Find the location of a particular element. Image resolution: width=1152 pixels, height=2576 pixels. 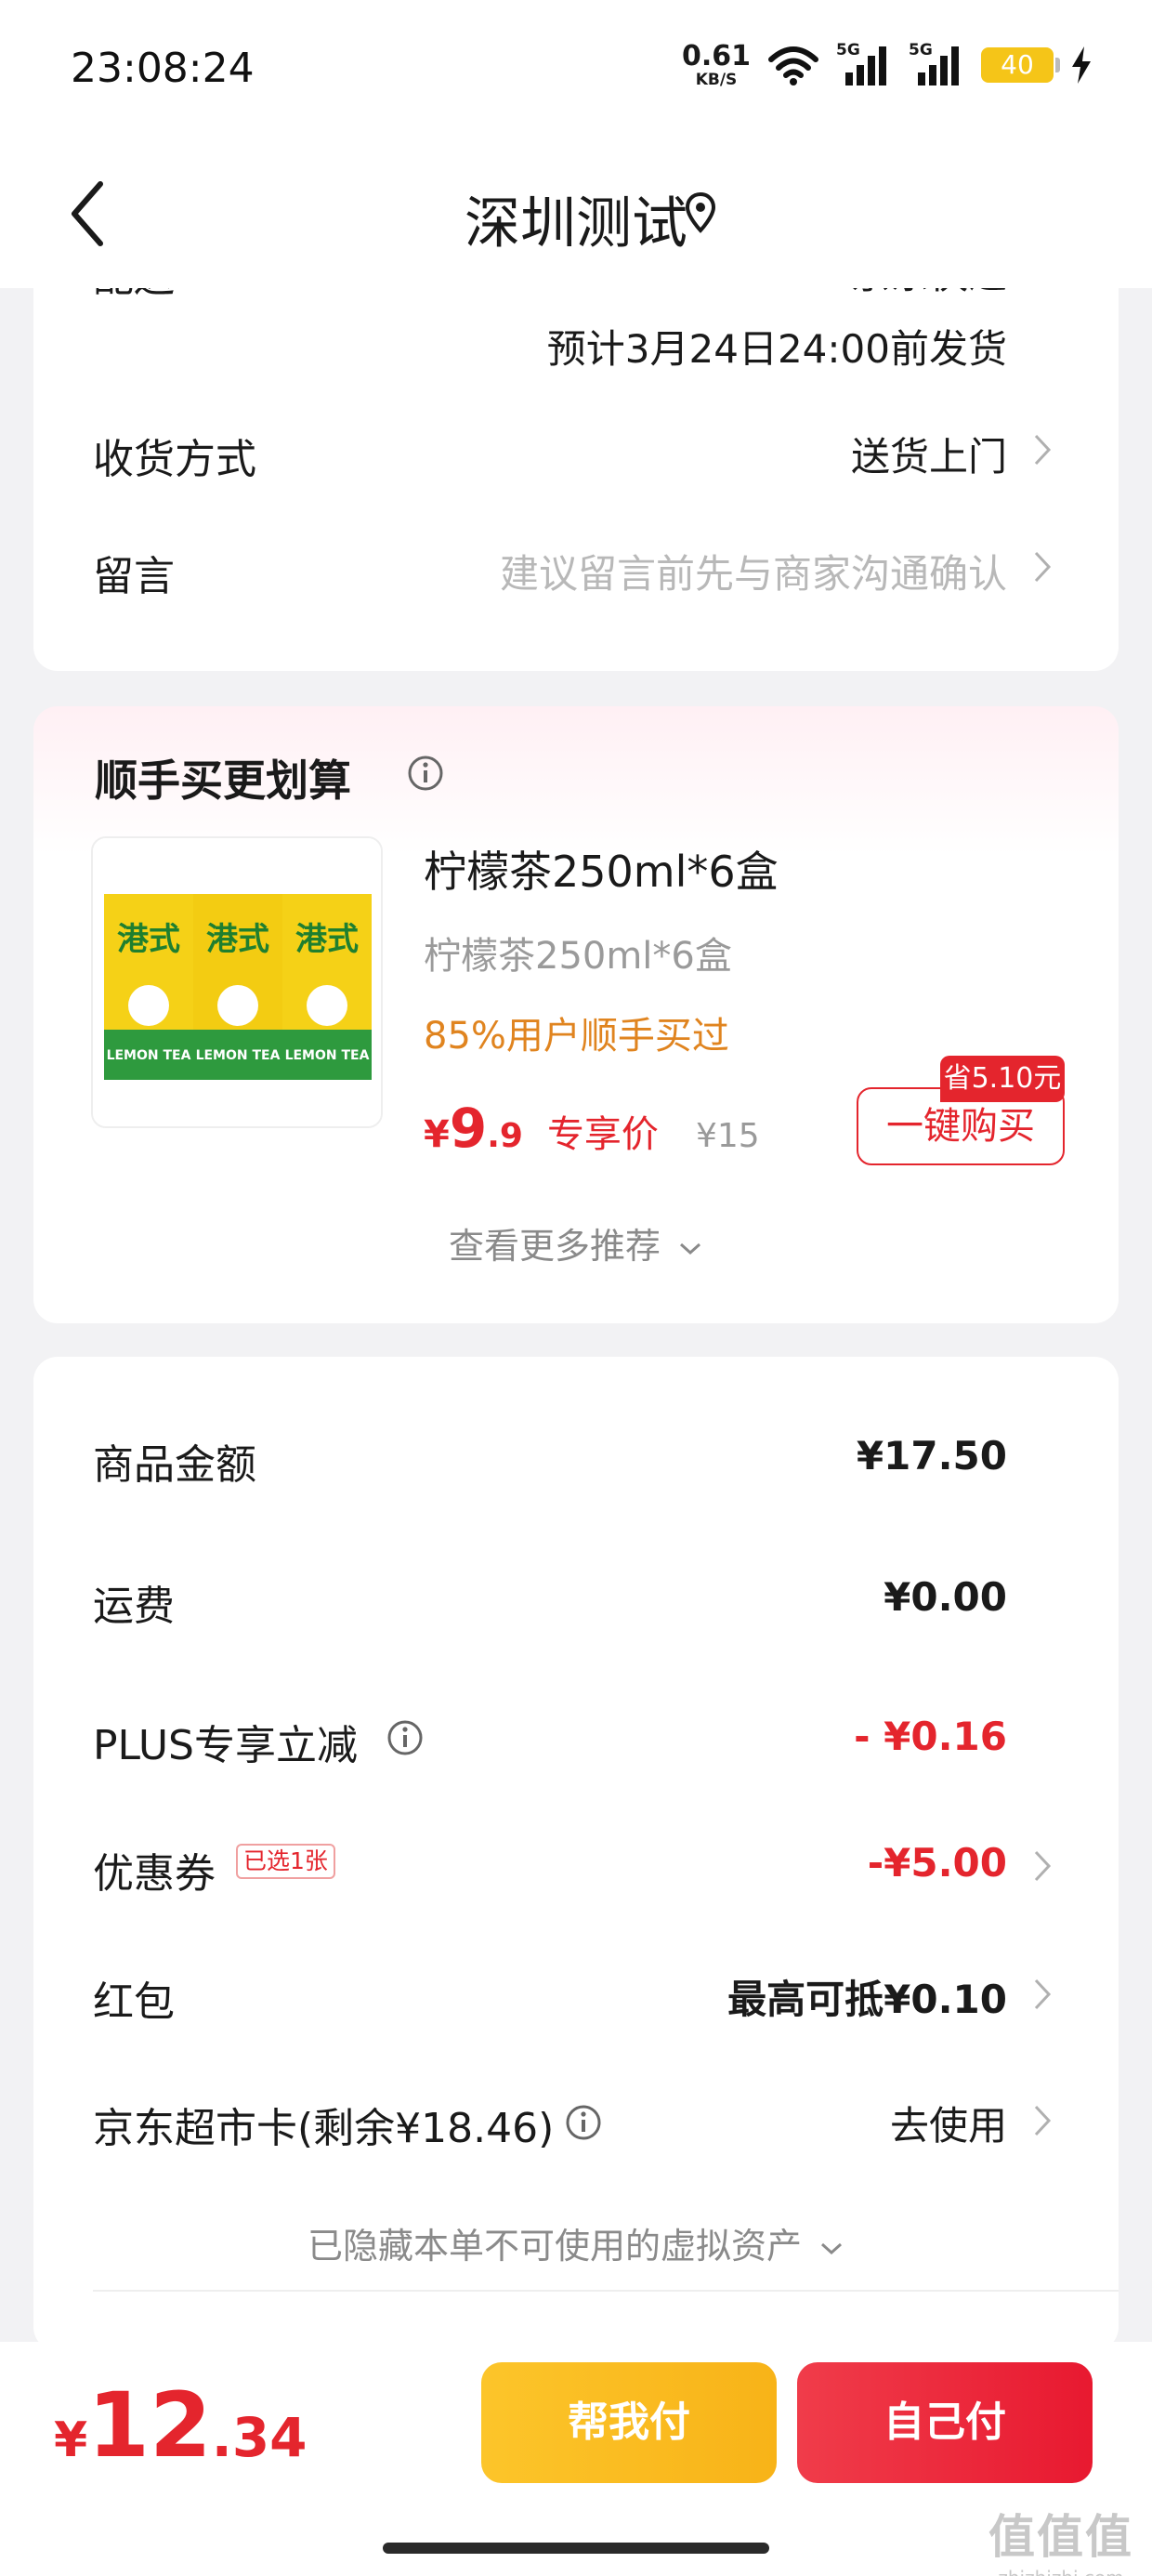

bottom-pay-bar: ¥ 12 .34 帮我付 自己付 值值值 zhizhizhi.com is located at coordinates (576, 2459).